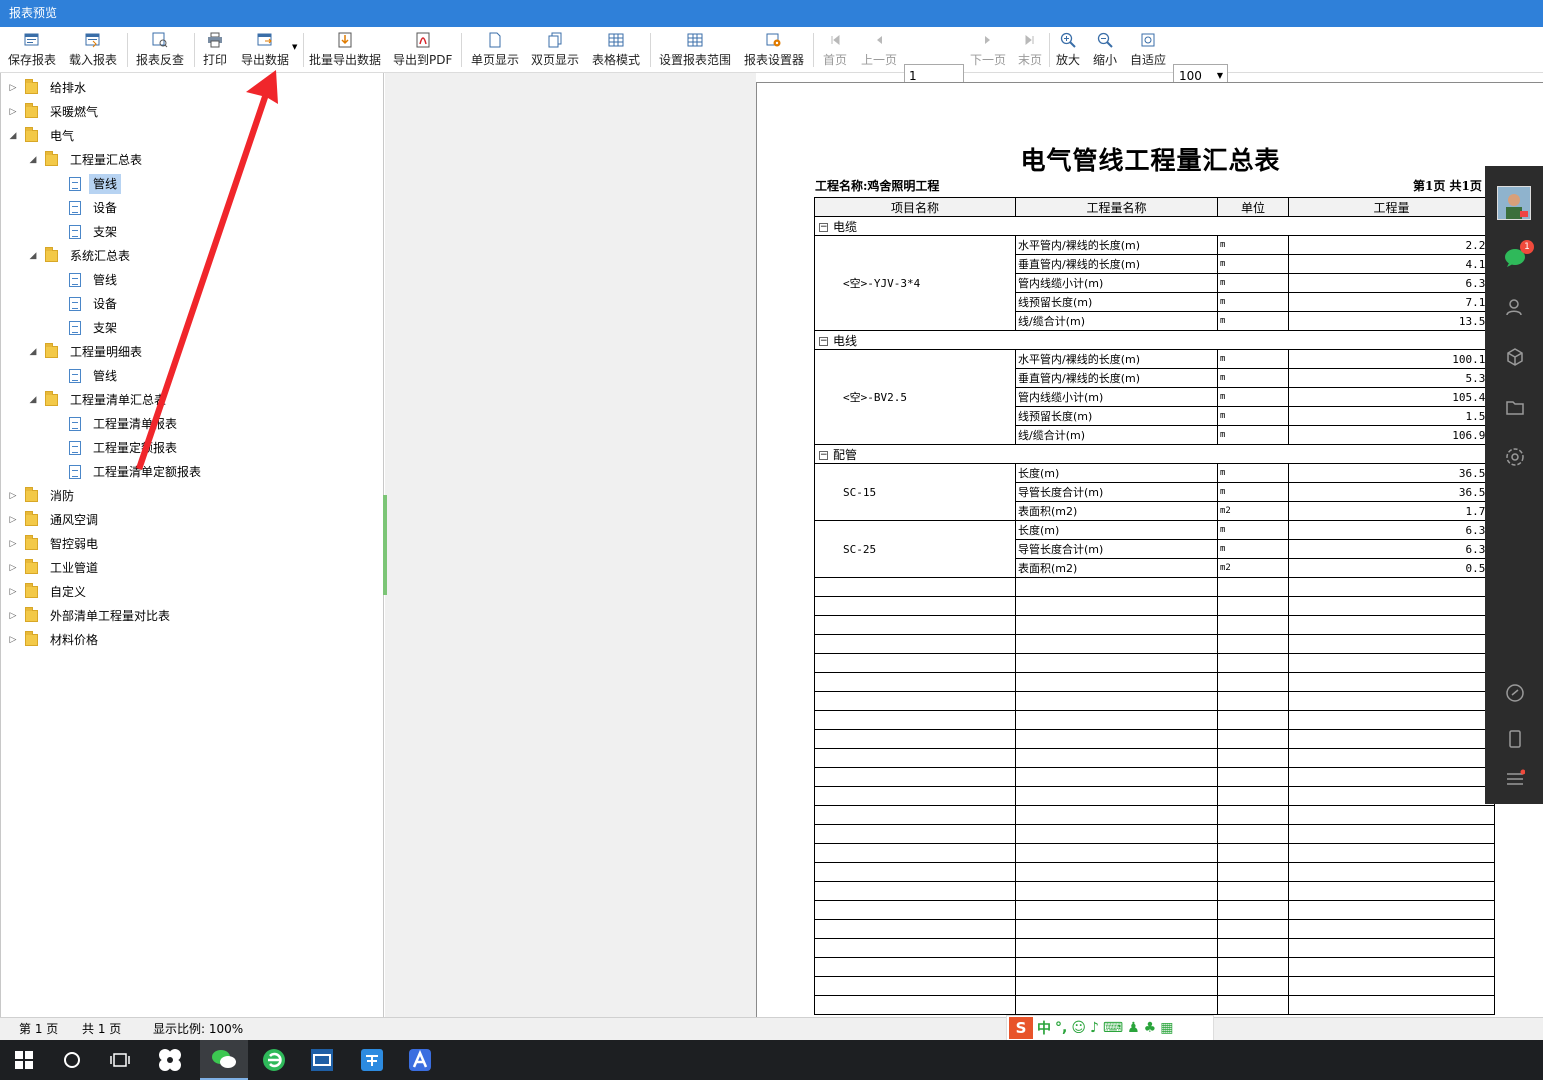 The image size is (1543, 1080). Describe the element at coordinates (420, 1060) in the screenshot. I see `taskbar-app-a` at that location.